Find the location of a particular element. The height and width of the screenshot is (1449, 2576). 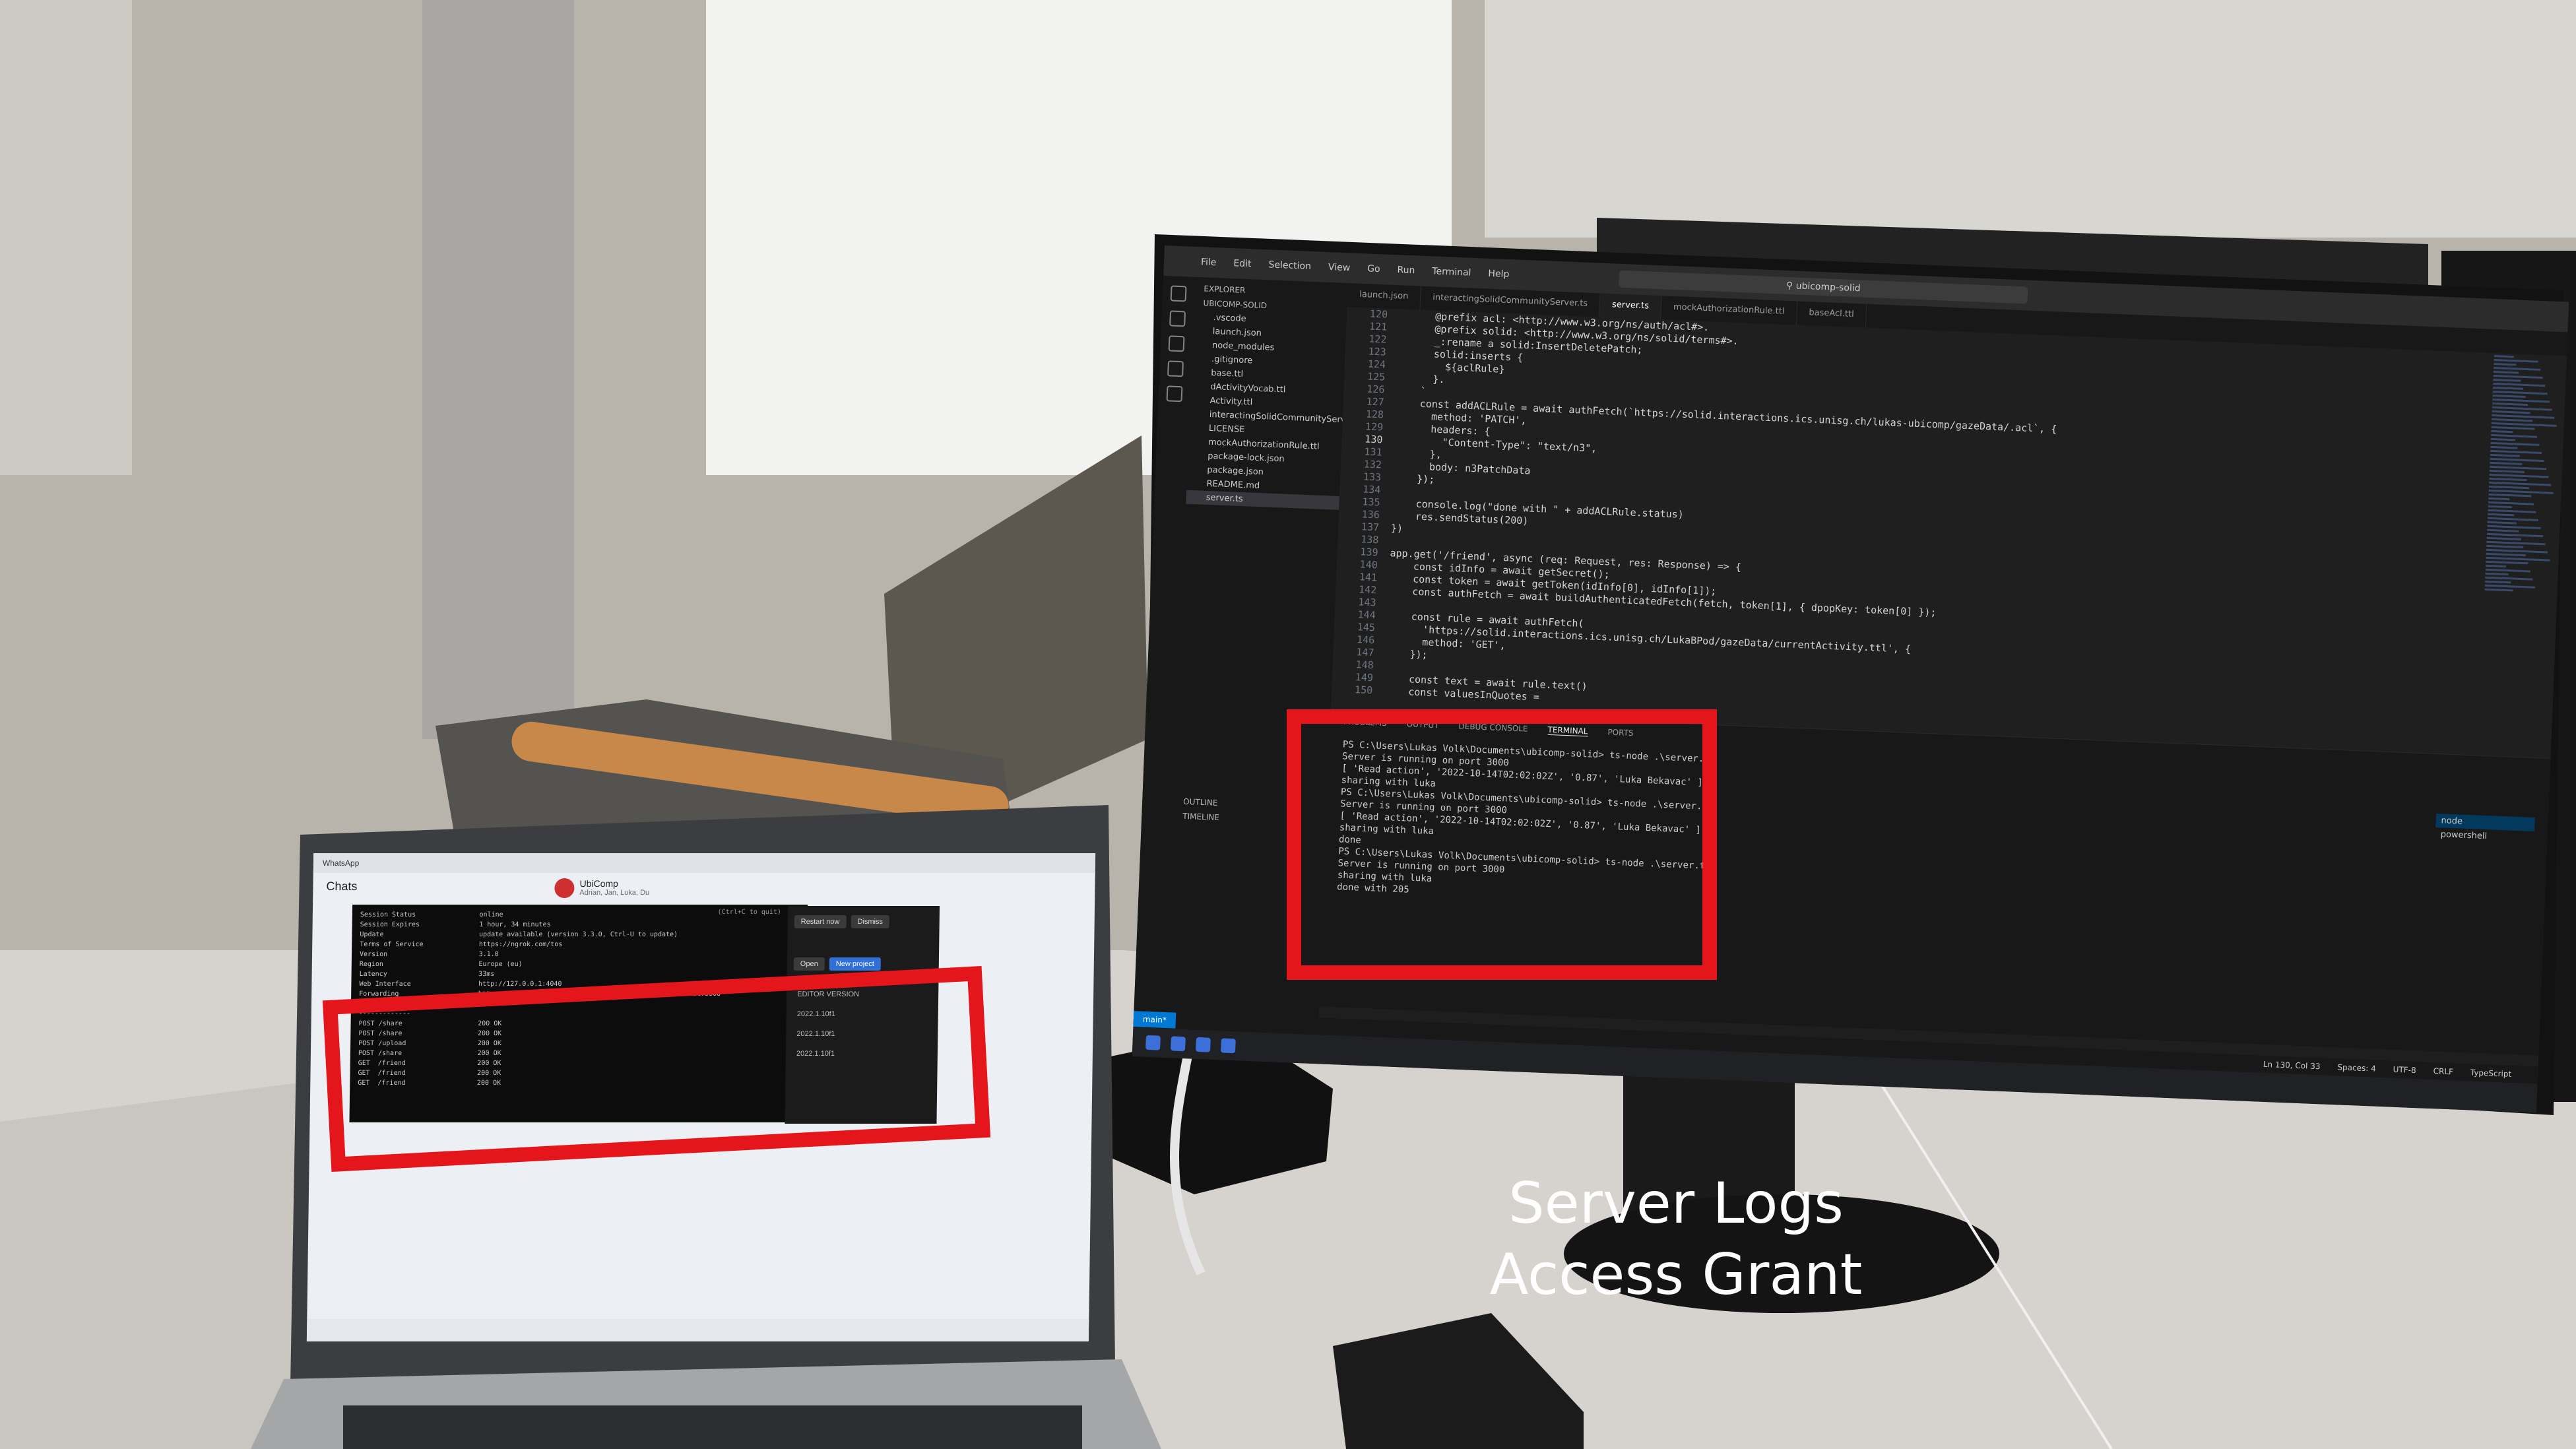

dismiss-button: Dismiss is located at coordinates (870, 921).